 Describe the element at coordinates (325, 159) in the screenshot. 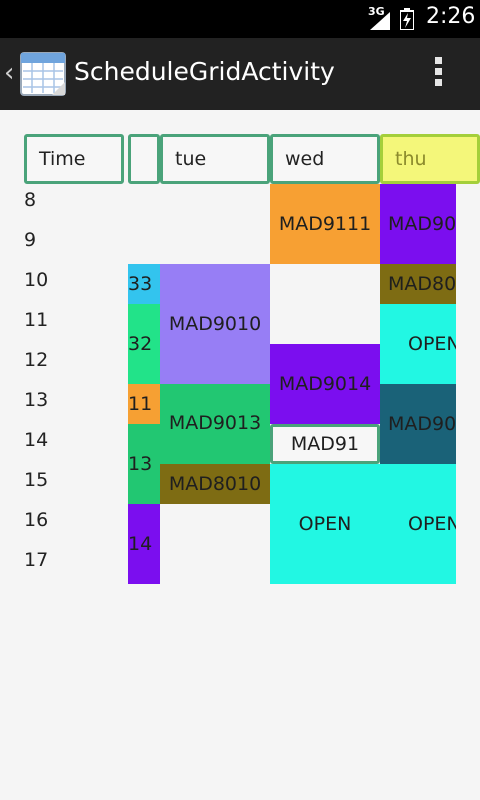

I see `header-wed: wed` at that location.